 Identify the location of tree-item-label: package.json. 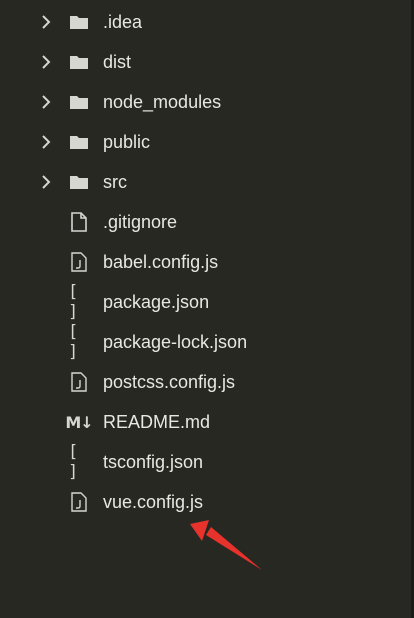
(156, 302).